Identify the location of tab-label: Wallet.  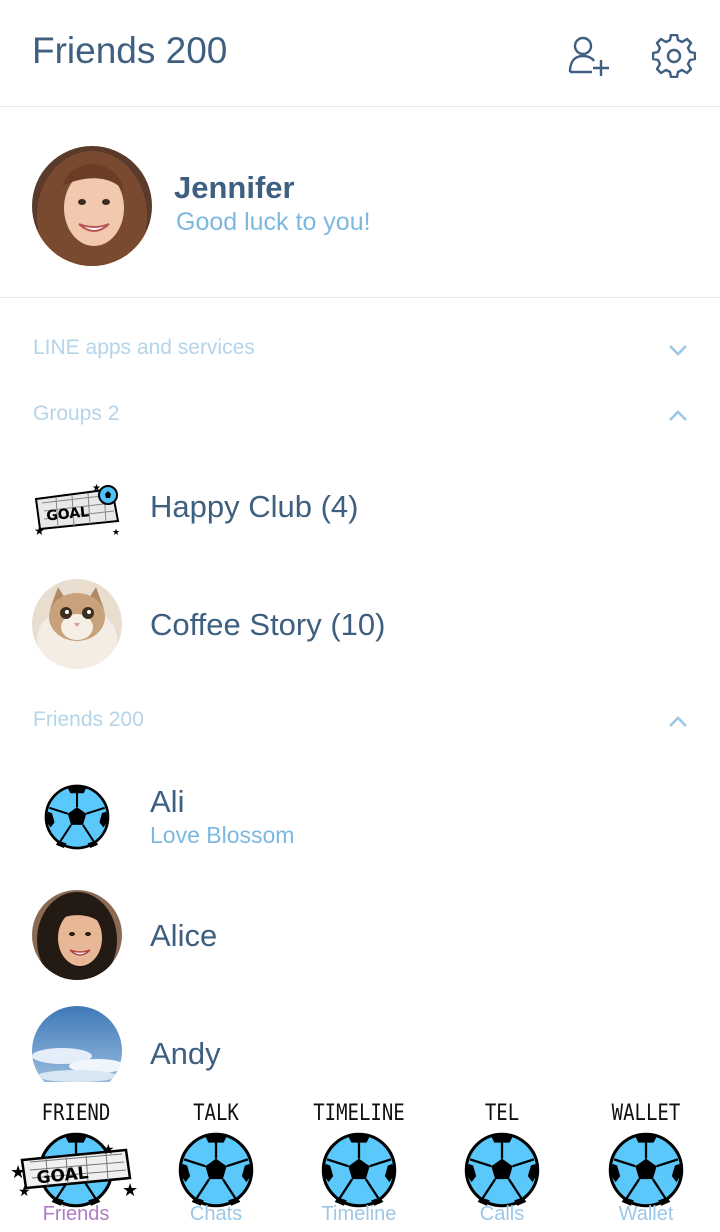
(646, 1214).